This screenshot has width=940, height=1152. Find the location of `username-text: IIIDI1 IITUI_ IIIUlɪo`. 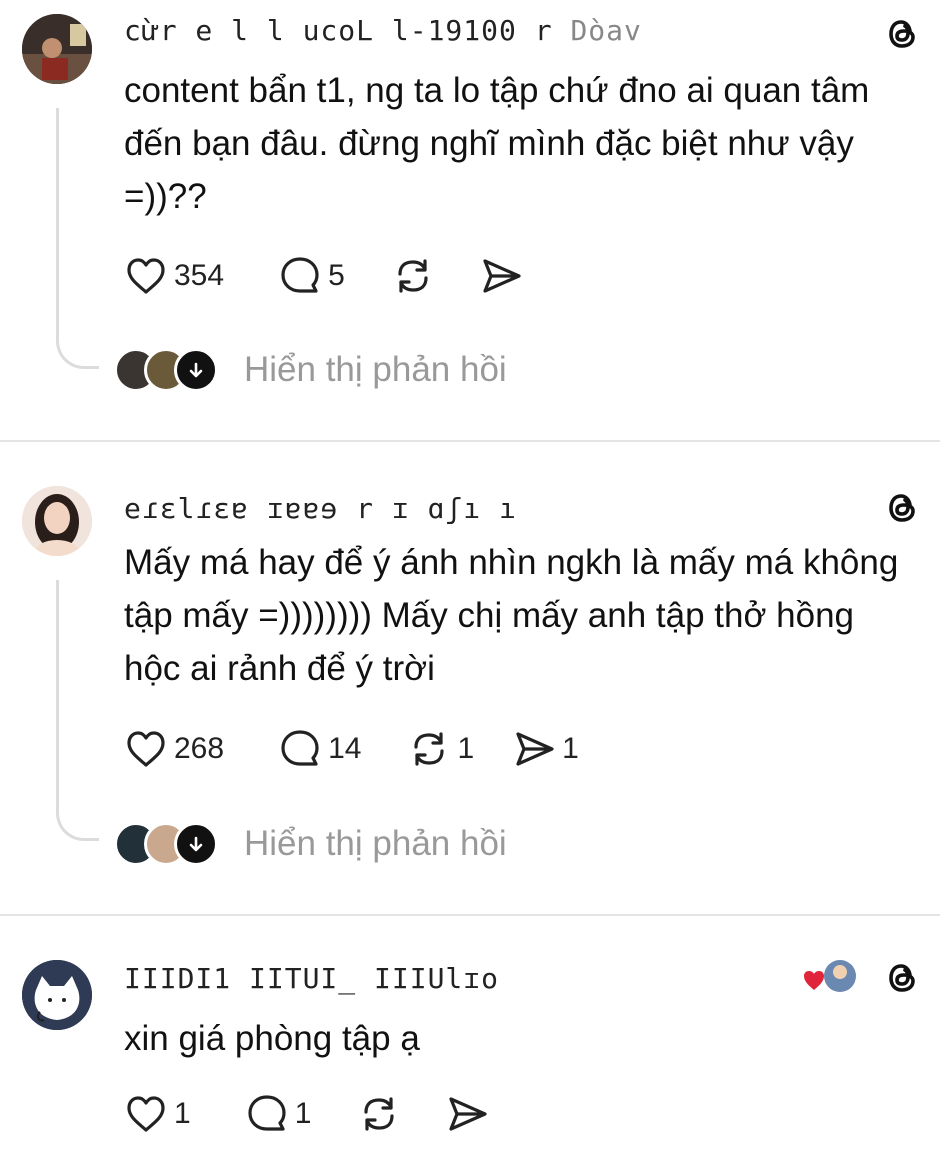

username-text: IIIDI1 IITUI_ IIIUlɪo is located at coordinates (312, 978).